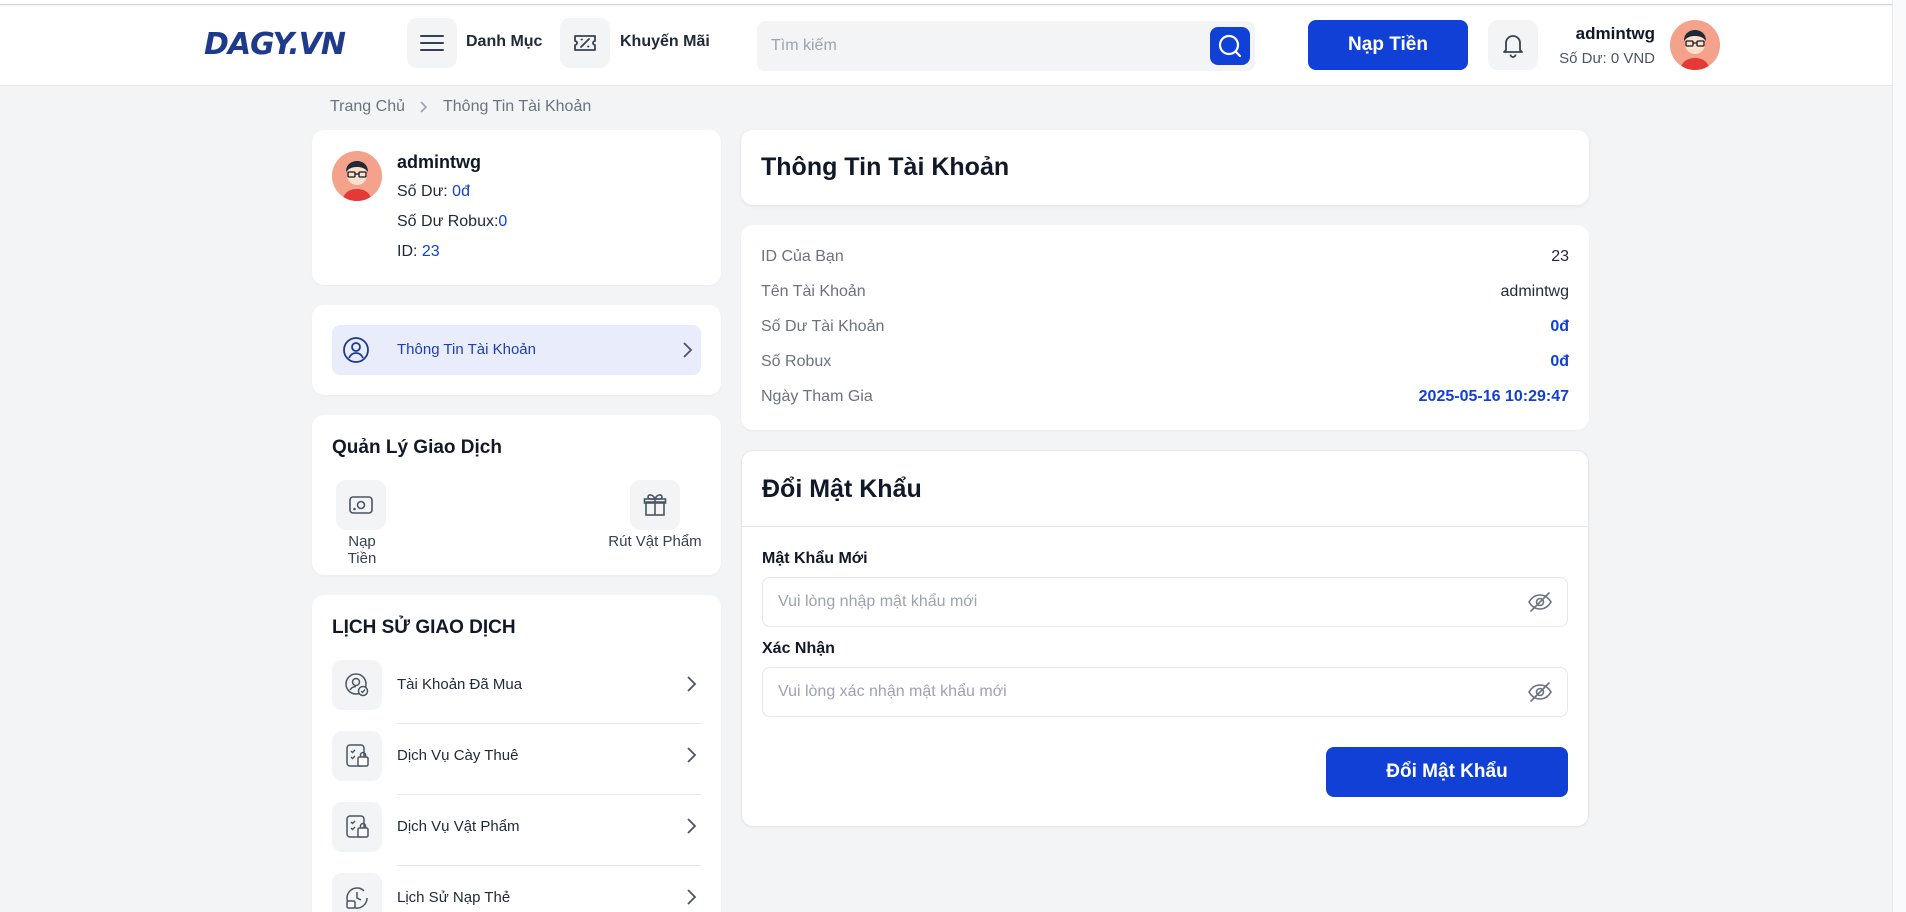 The width and height of the screenshot is (1906, 912). I want to click on info-value: 2025-05-16 10:29:47, so click(1493, 396).